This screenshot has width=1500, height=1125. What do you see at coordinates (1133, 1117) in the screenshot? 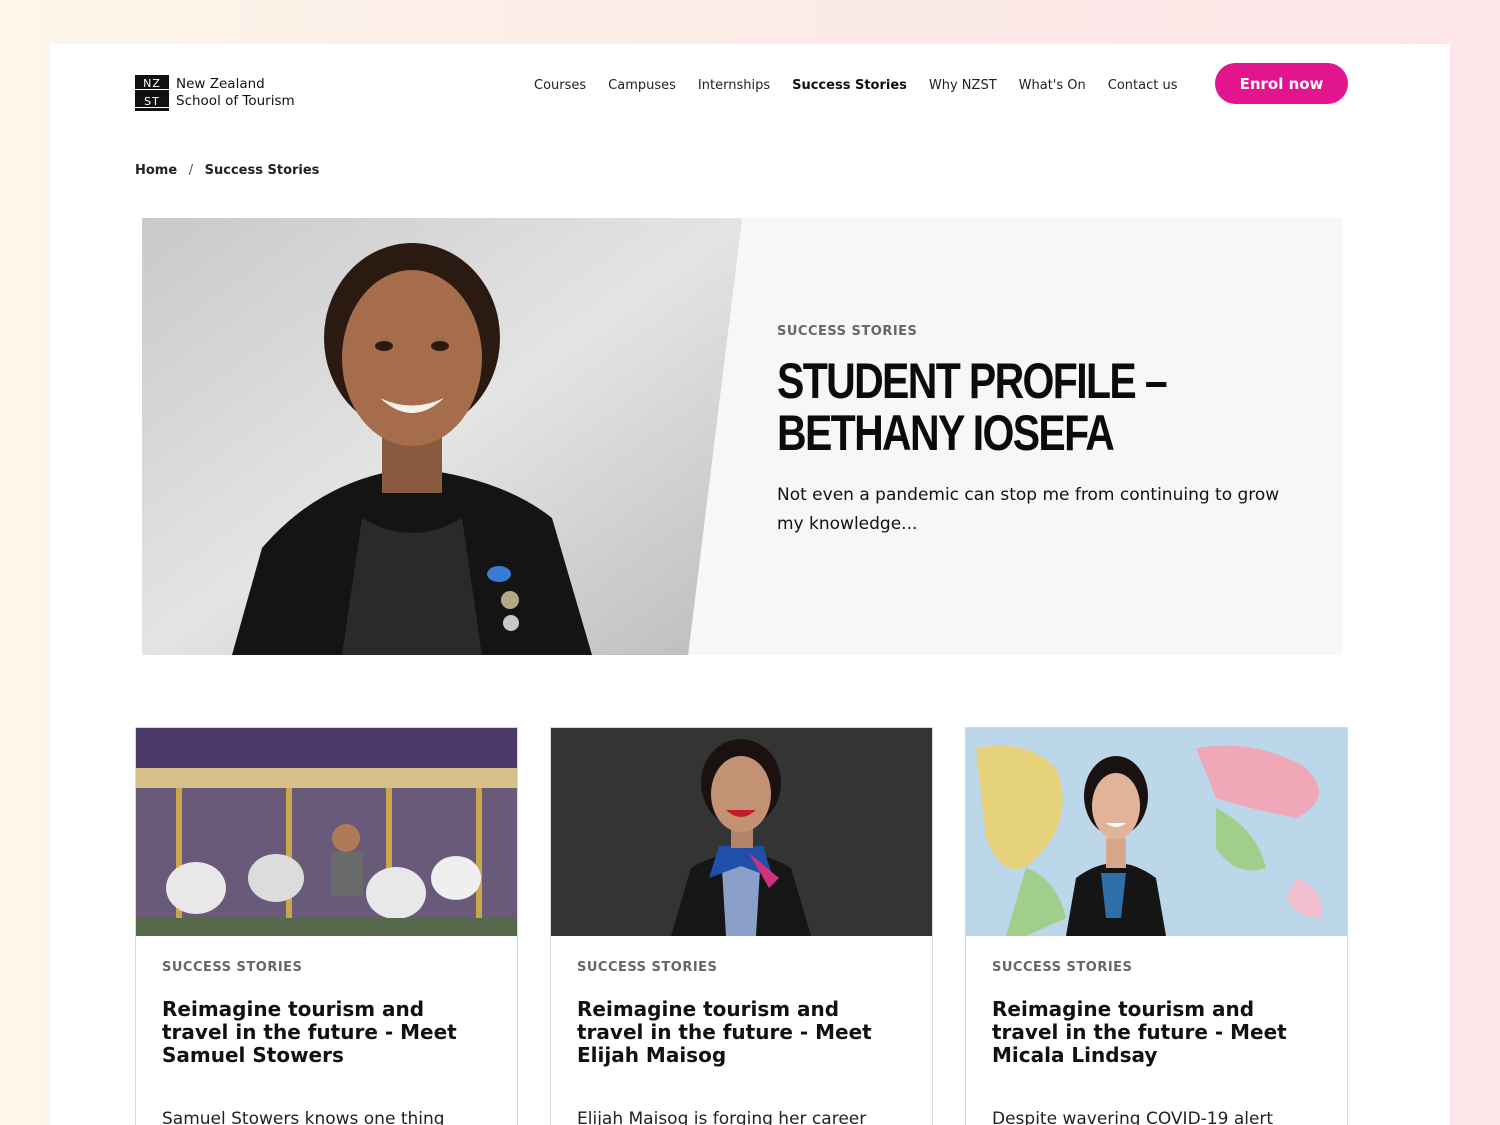
I see `story-card-excerpt: Despite wavering COVID-19 alert` at bounding box center [1133, 1117].